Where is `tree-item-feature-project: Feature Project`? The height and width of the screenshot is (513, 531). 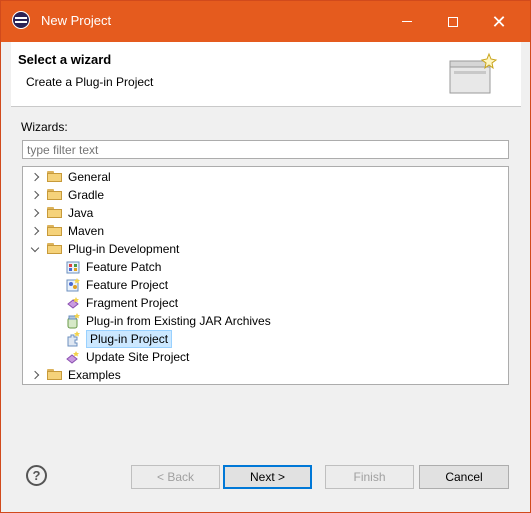 tree-item-feature-project: Feature Project is located at coordinates (116, 285).